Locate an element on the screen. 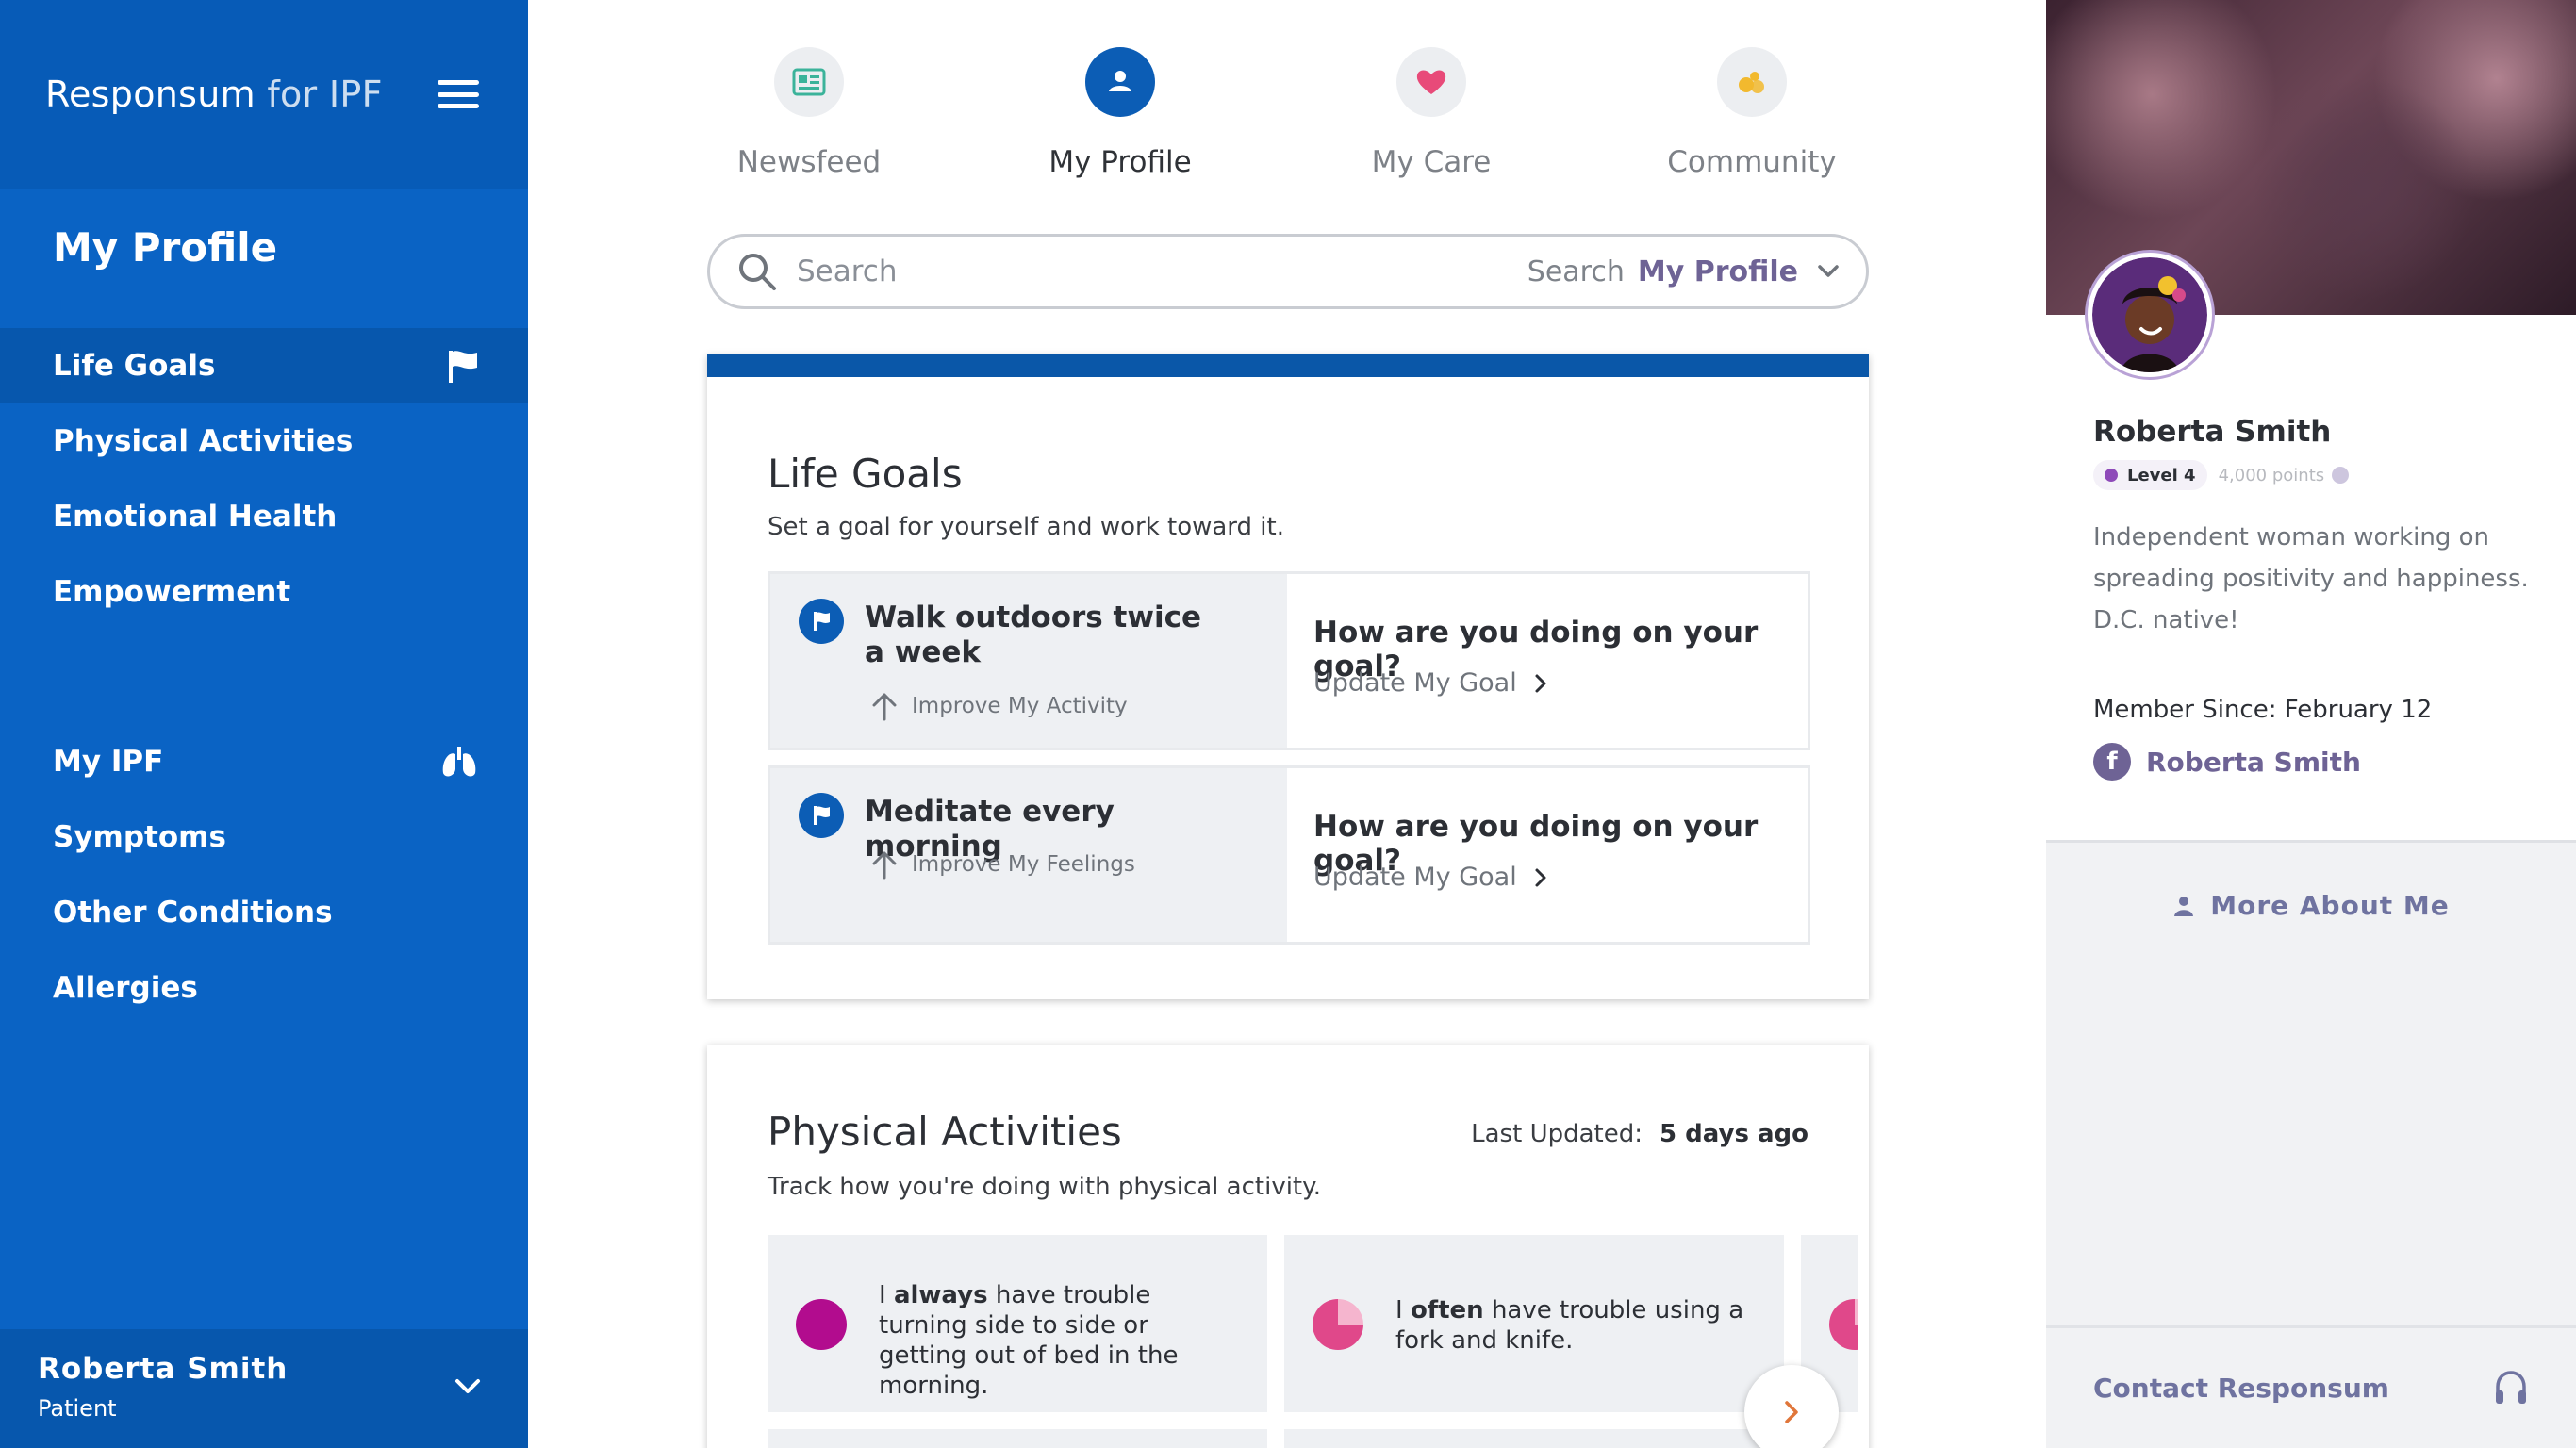 The height and width of the screenshot is (1448, 2576). top-tabs: Newsfeed My Profile My Care Community is located at coordinates (1287, 122).